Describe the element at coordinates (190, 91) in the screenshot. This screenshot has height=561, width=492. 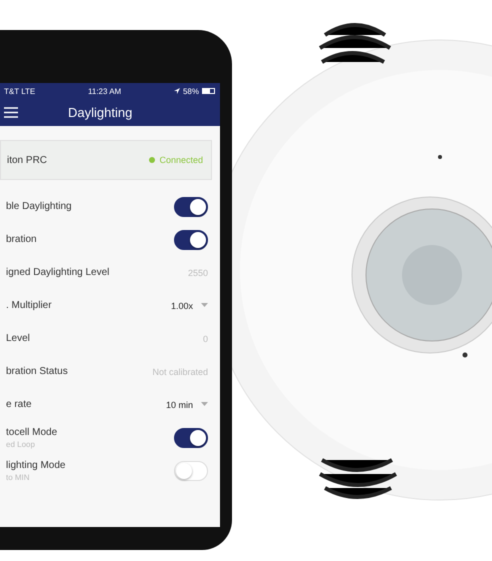
I see `battery-percent: 58%` at that location.